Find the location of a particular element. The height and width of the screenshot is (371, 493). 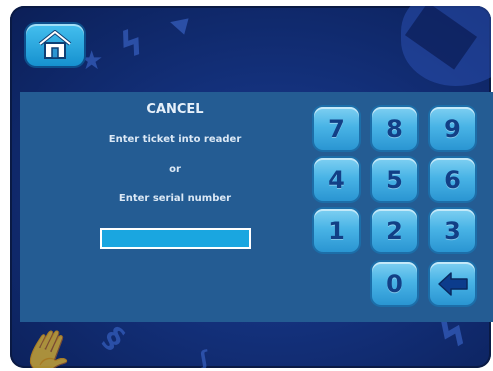

key-label: 1 is located at coordinates (336, 230).